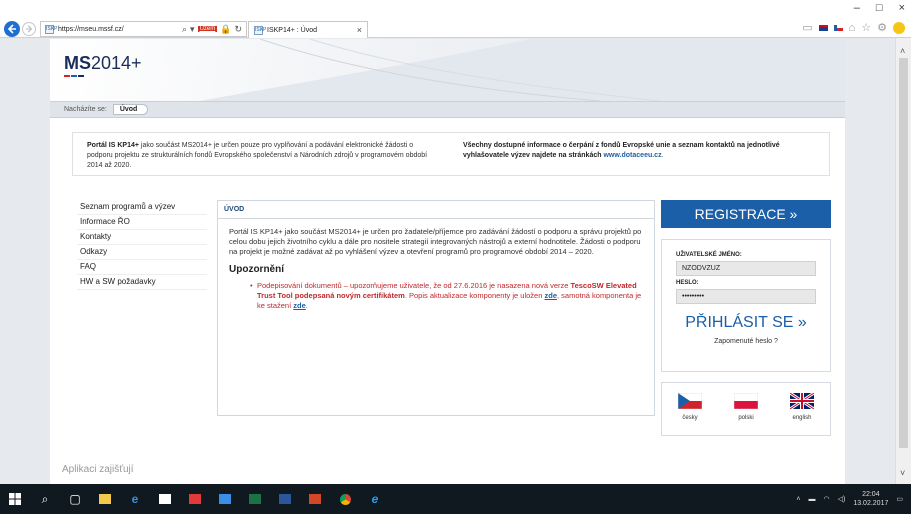 Image resolution: width=911 pixels, height=514 pixels. Describe the element at coordinates (857, 8) in the screenshot. I see `minimize-icon: –` at that location.